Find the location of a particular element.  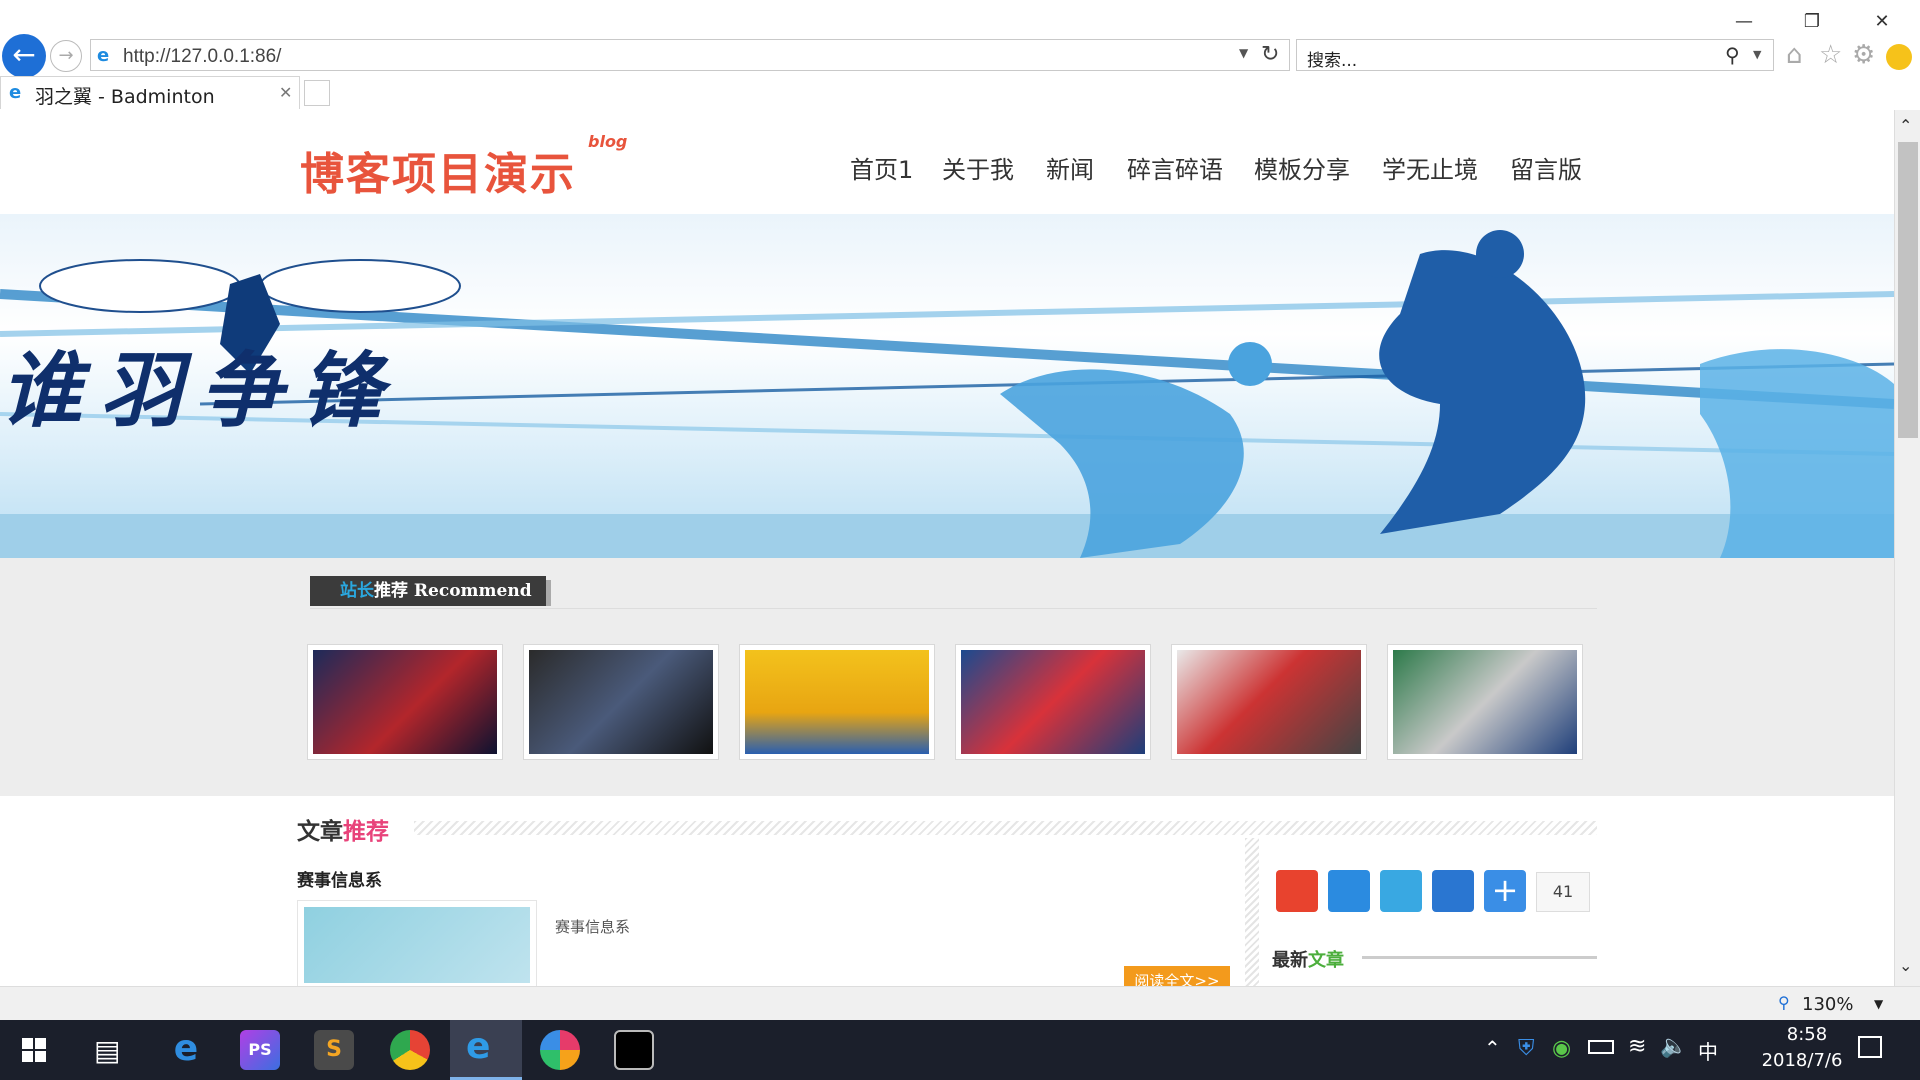

recommend-label-edge is located at coordinates (548, 593).